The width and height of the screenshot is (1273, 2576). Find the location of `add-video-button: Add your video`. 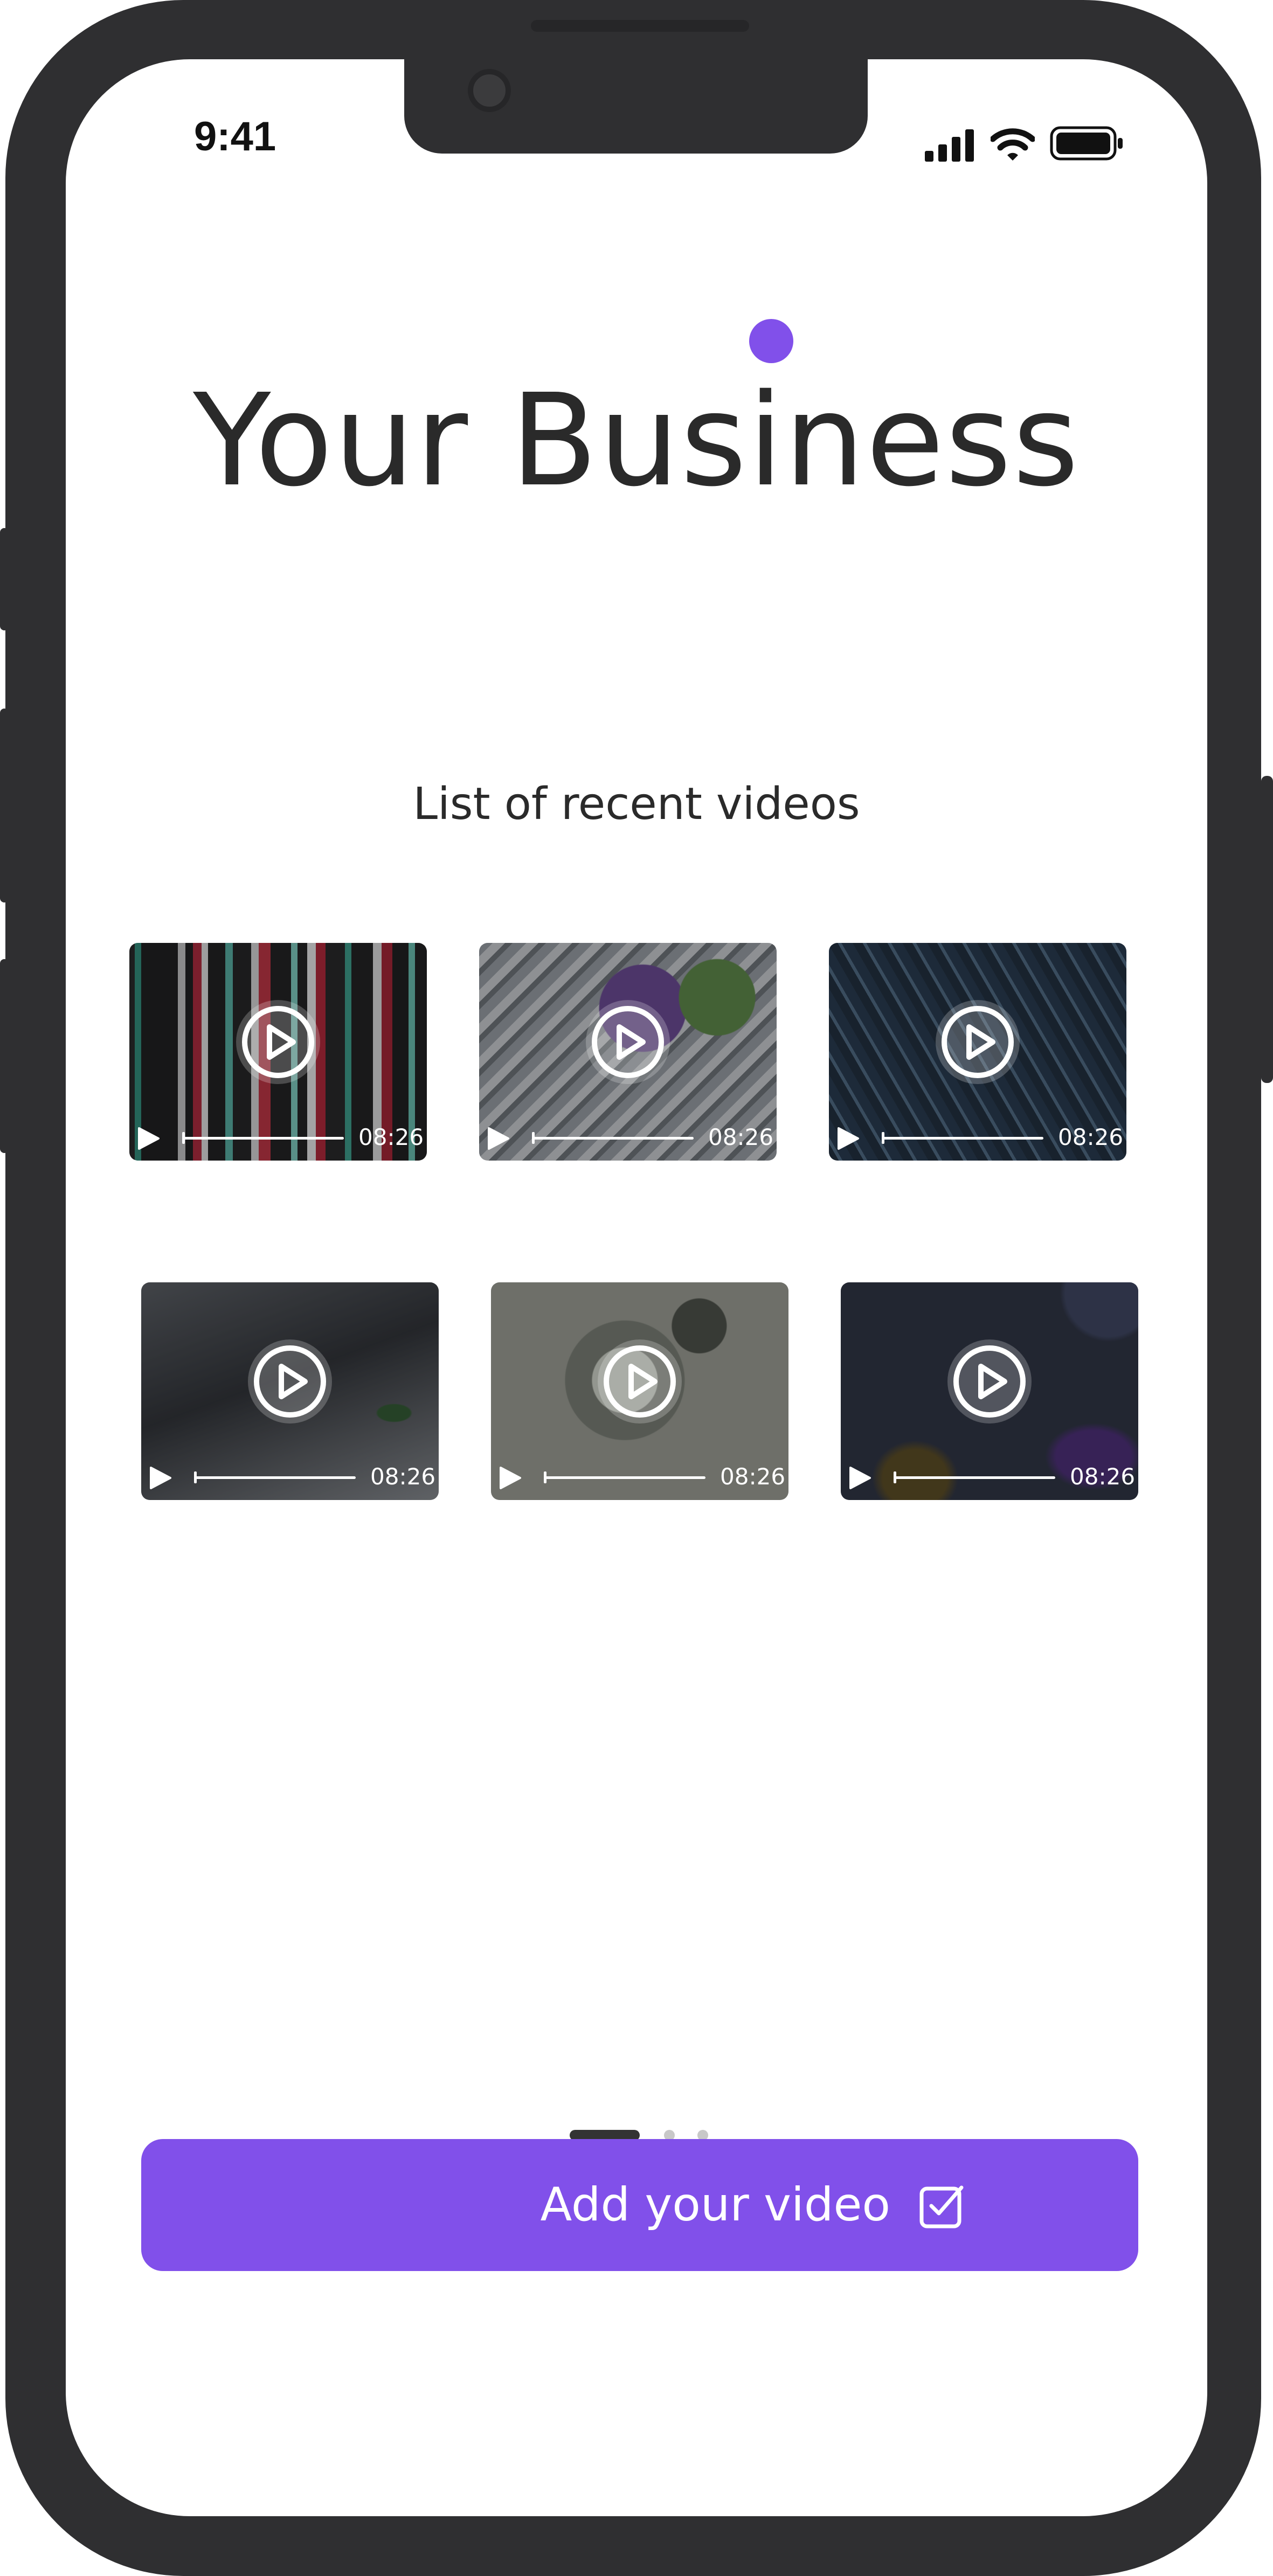

add-video-button: Add your video is located at coordinates (639, 2205).